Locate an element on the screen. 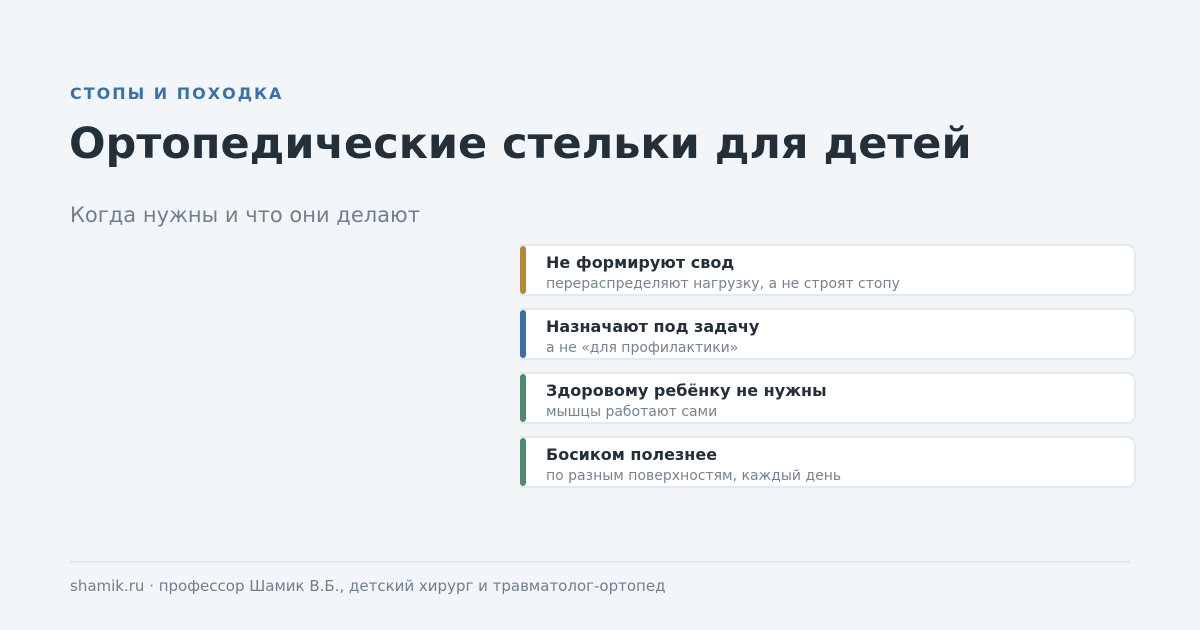  card-title: Босиком полезнее is located at coordinates (632, 454).